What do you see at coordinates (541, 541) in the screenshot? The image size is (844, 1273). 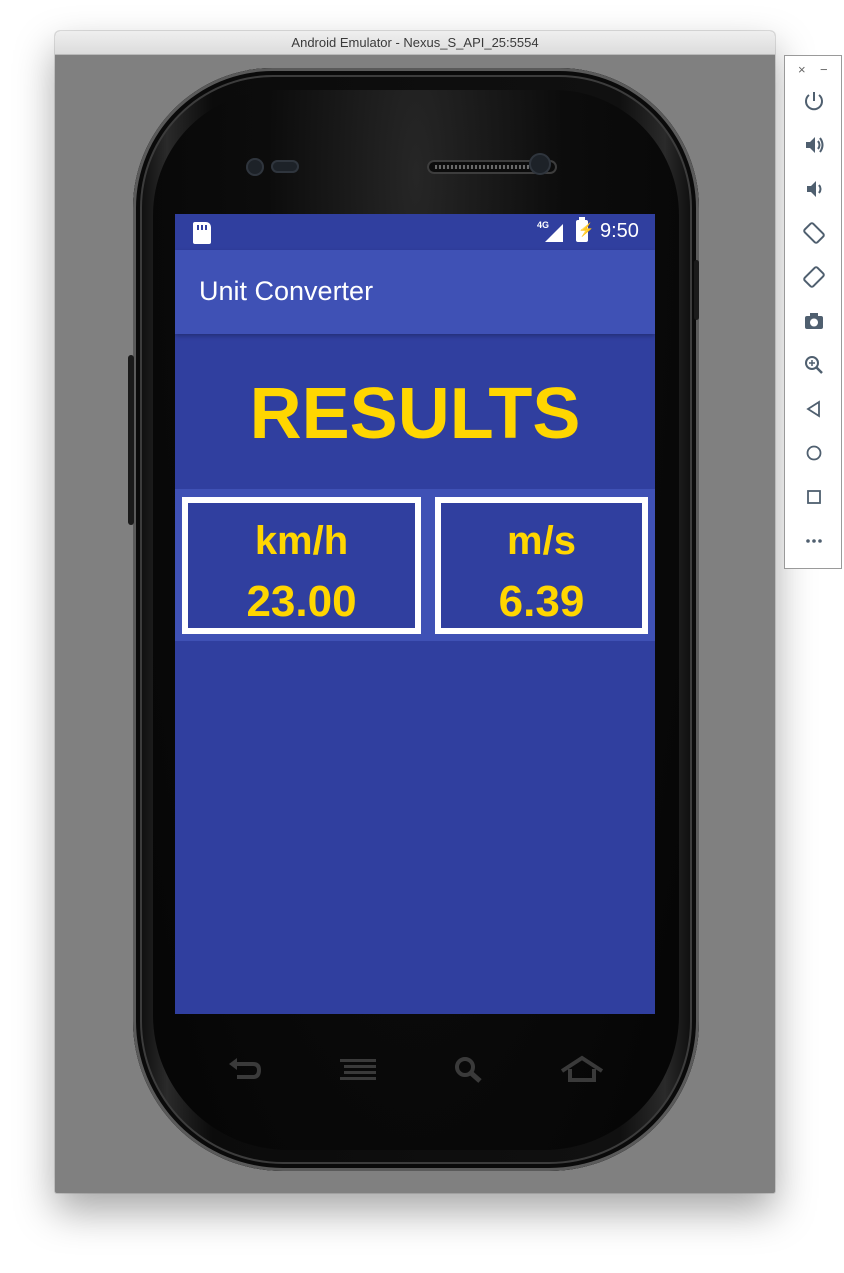 I see `card-unit: m/s` at bounding box center [541, 541].